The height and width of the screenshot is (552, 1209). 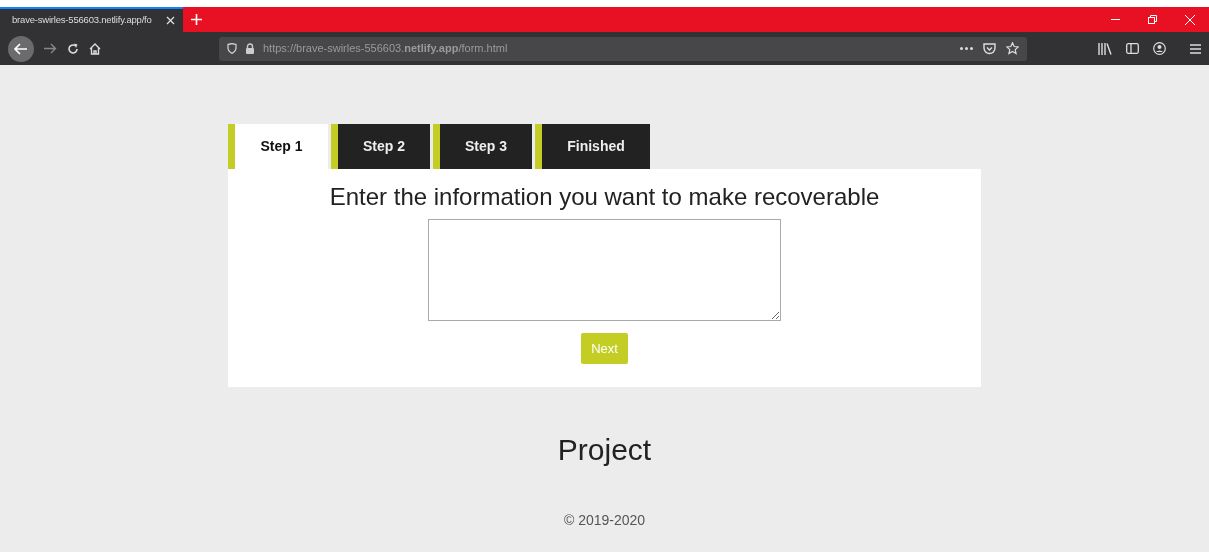 I want to click on back-button, so click(x=21, y=48).